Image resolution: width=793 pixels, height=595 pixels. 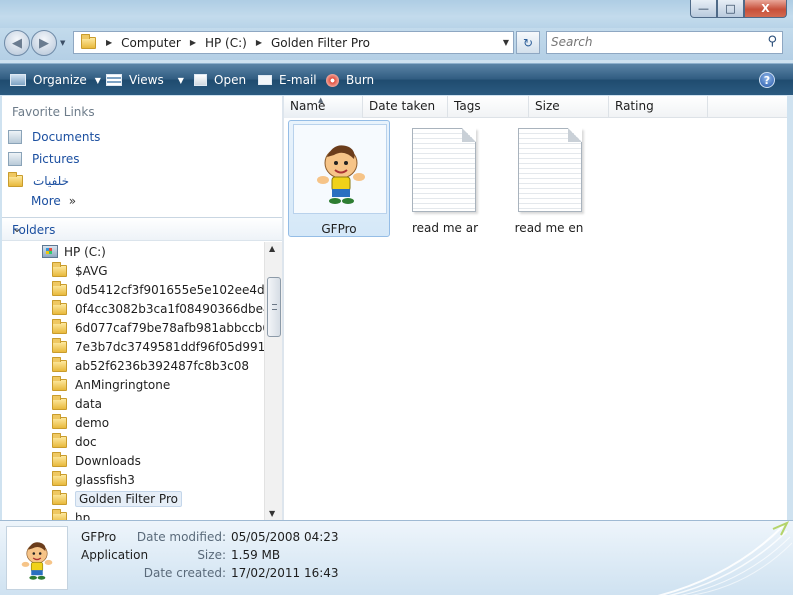 I want to click on minimize-button: —, so click(x=703, y=9).